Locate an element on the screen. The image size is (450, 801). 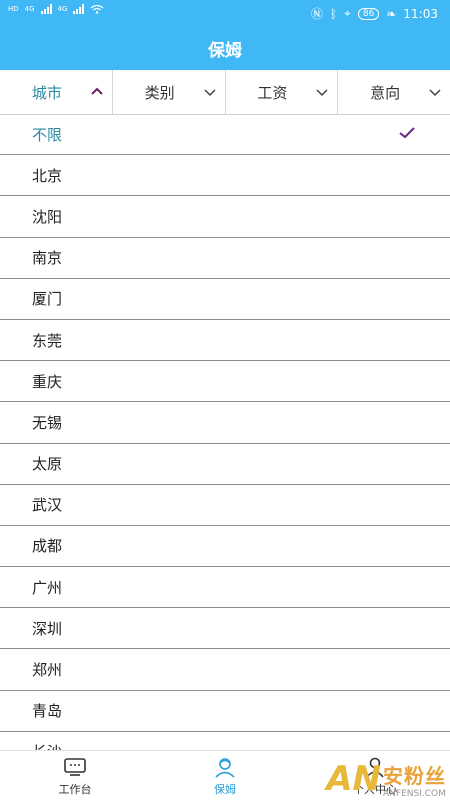
nav-workbench: 工作台 is located at coordinates (75, 776).